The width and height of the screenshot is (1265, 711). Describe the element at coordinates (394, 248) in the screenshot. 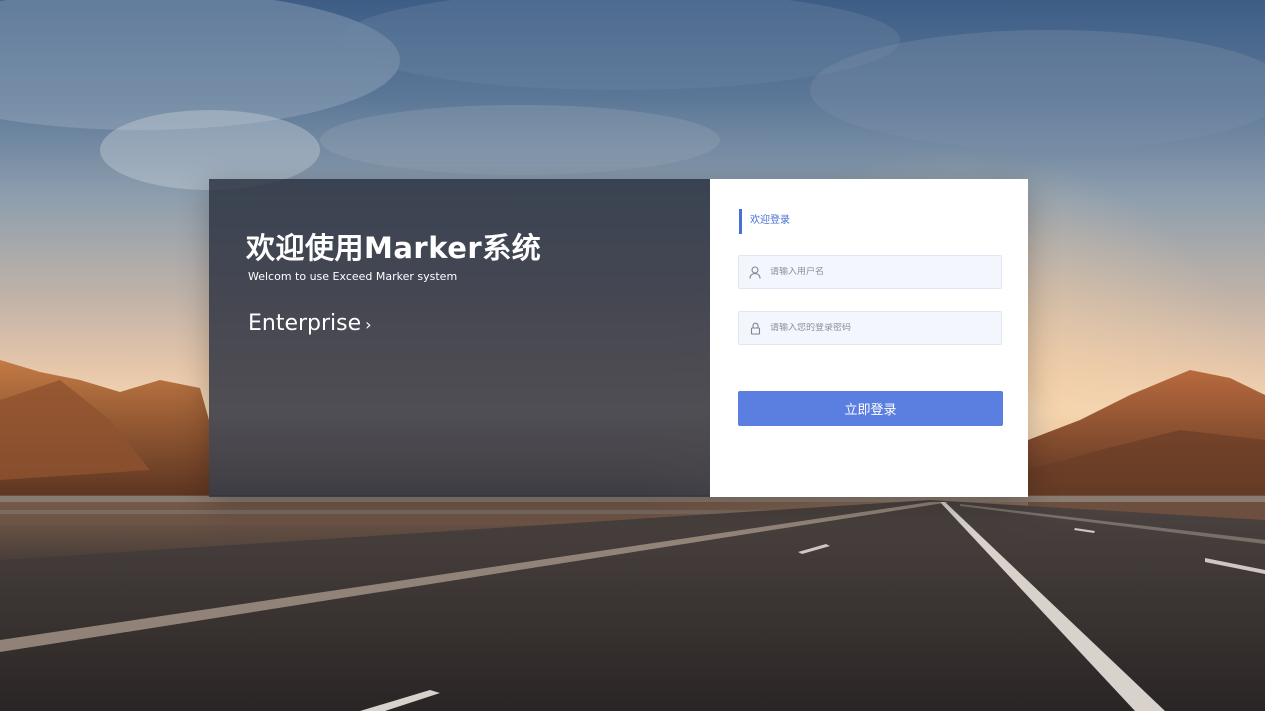

I see `welcome-title: 欢迎使用Marker系统` at that location.